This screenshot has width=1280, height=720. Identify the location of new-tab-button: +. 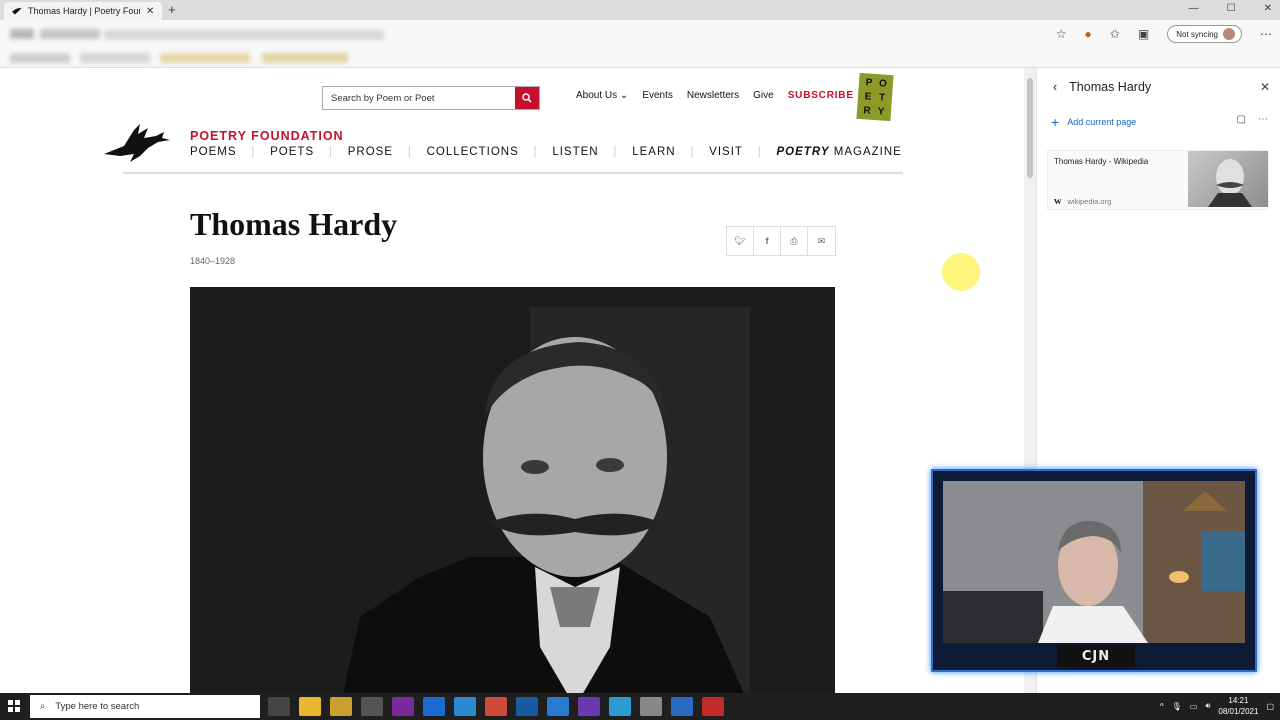
(172, 9).